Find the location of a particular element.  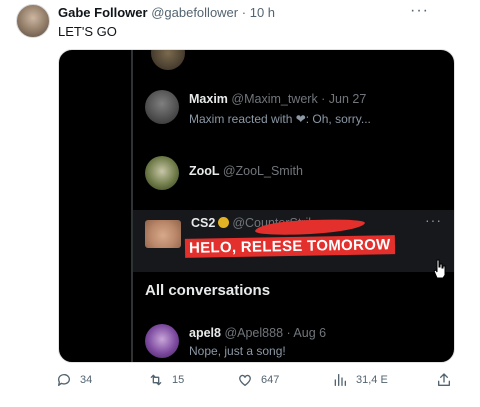

conversation-handle: @Maxim_twerk · Jun 27 is located at coordinates (299, 99).